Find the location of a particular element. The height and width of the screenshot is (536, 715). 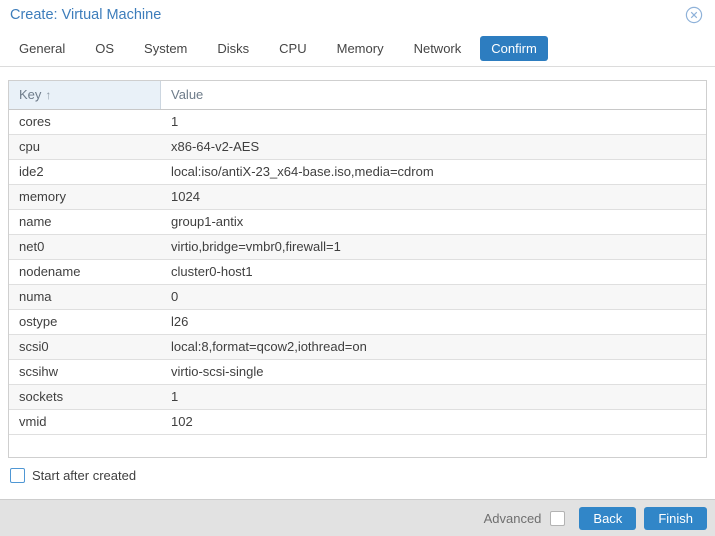

row-key: scsi0 is located at coordinates (34, 346).